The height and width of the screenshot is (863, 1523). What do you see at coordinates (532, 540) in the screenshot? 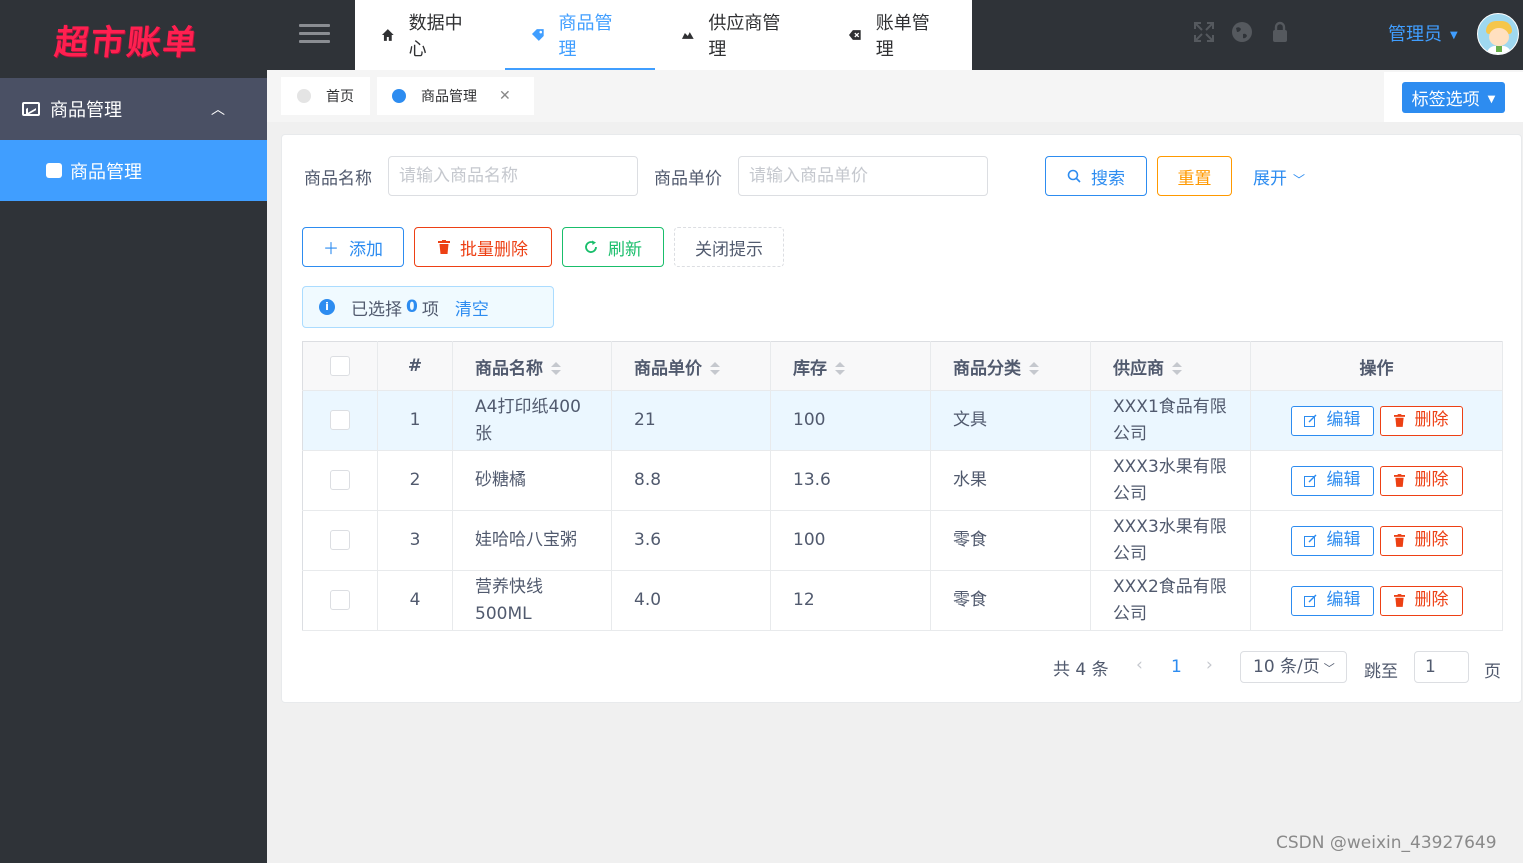
I see `cell-name: 娃哈哈八宝粥` at bounding box center [532, 540].